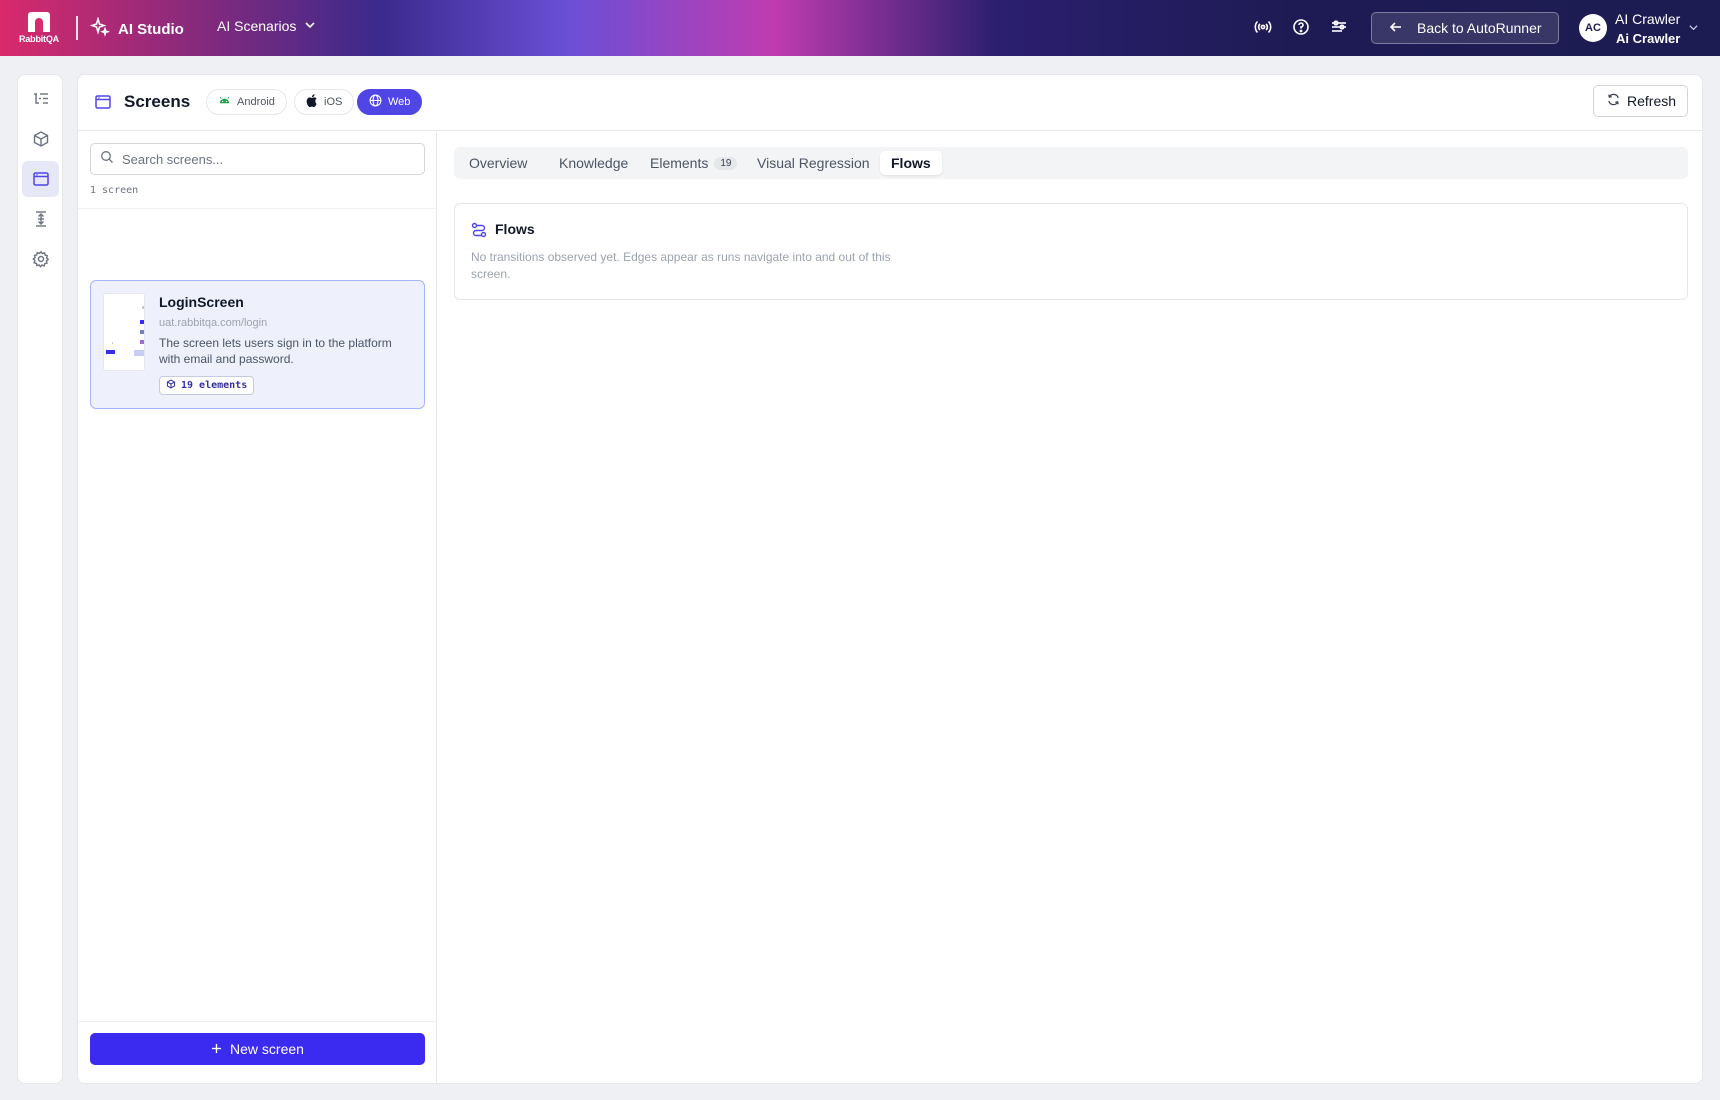 Image resolution: width=1720 pixels, height=1100 pixels. What do you see at coordinates (40, 259) in the screenshot?
I see `settings-icon` at bounding box center [40, 259].